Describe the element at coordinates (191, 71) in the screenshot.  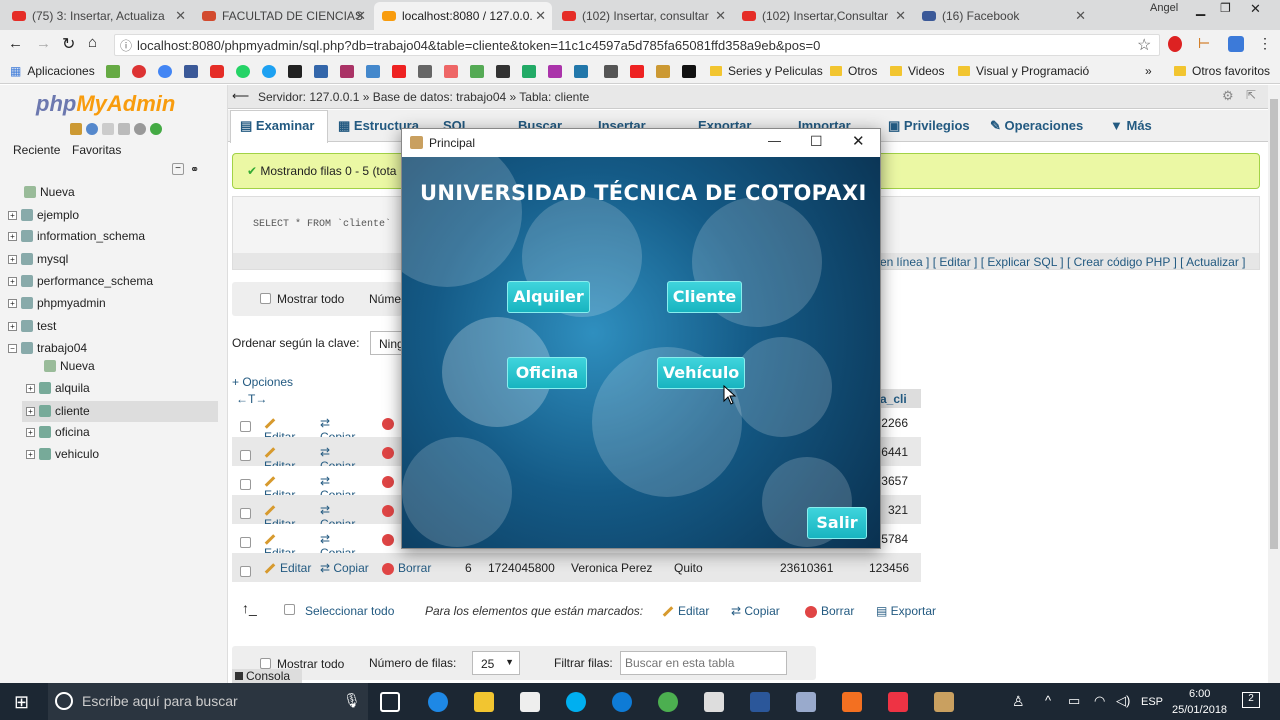
I see `facebook-icon` at that location.